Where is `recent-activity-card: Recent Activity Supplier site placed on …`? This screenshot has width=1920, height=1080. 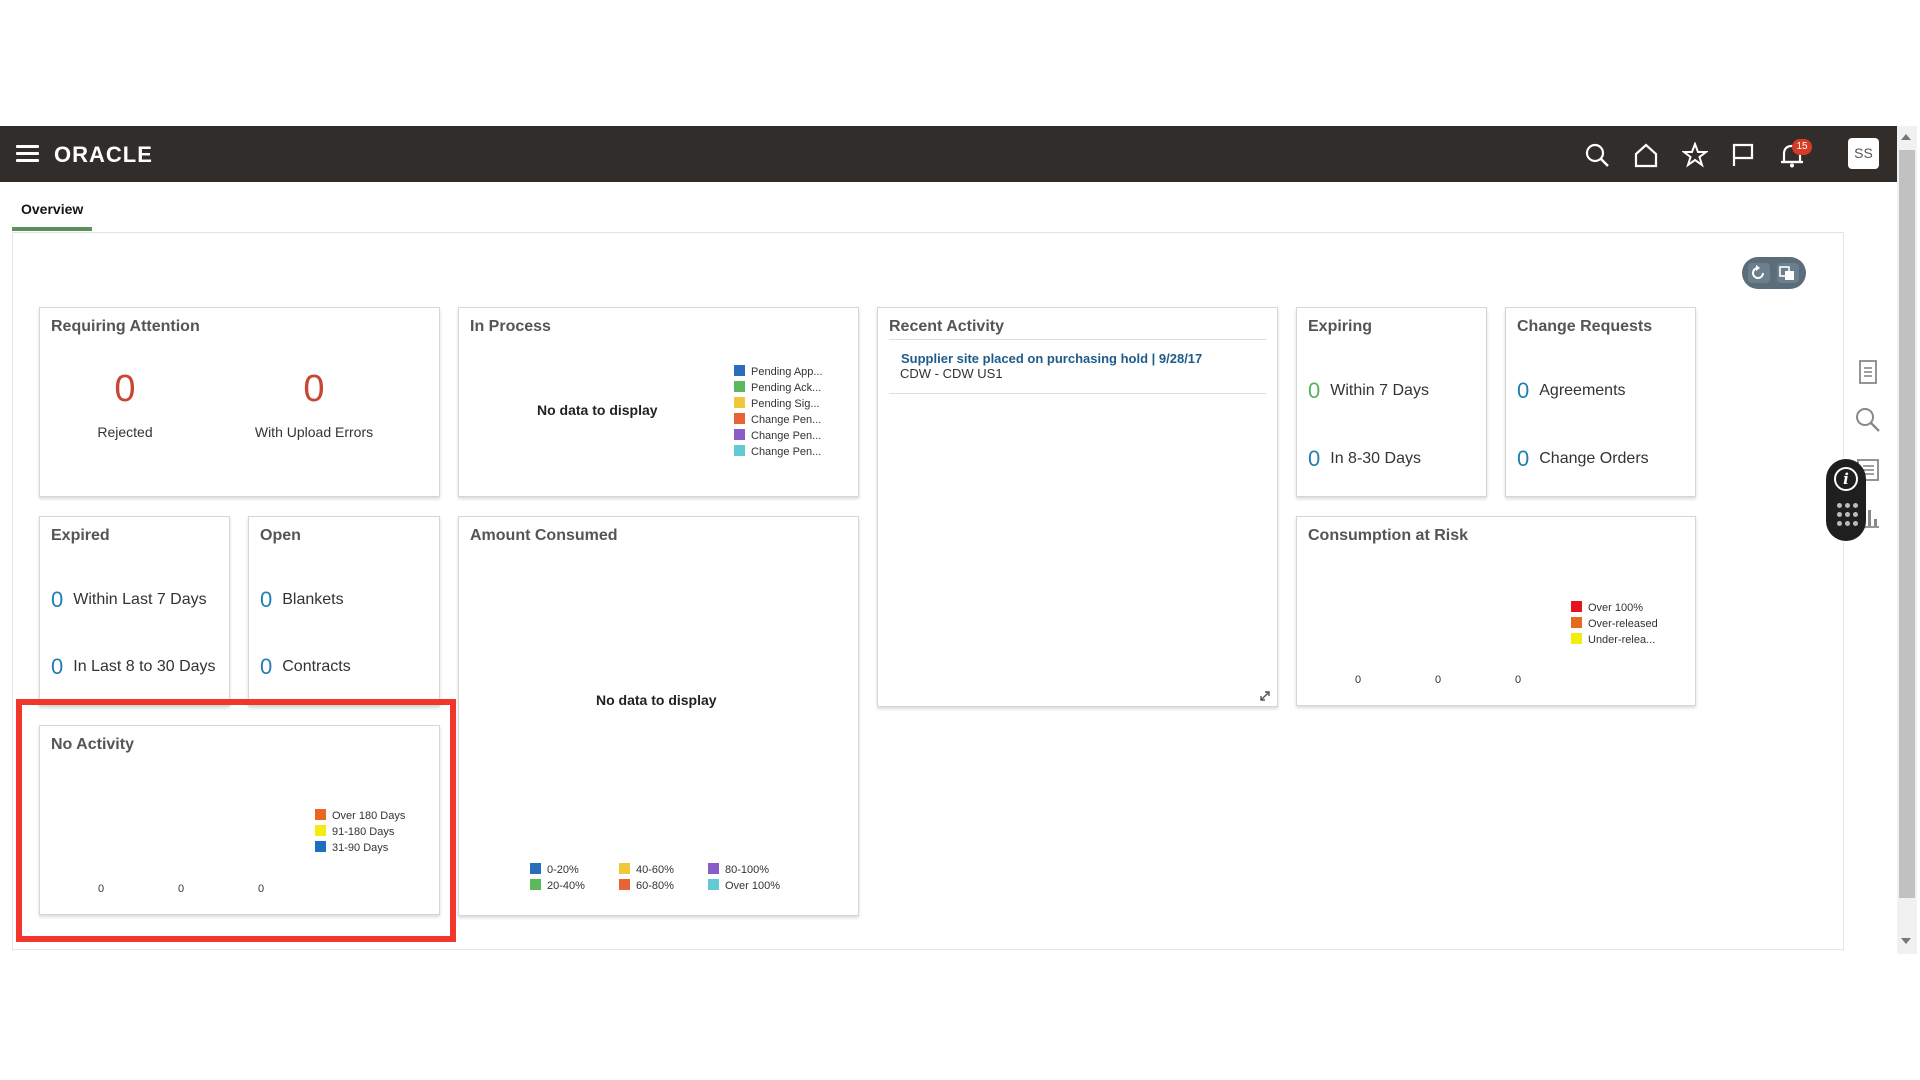
recent-activity-card: Recent Activity Supplier site placed on … is located at coordinates (1077, 507).